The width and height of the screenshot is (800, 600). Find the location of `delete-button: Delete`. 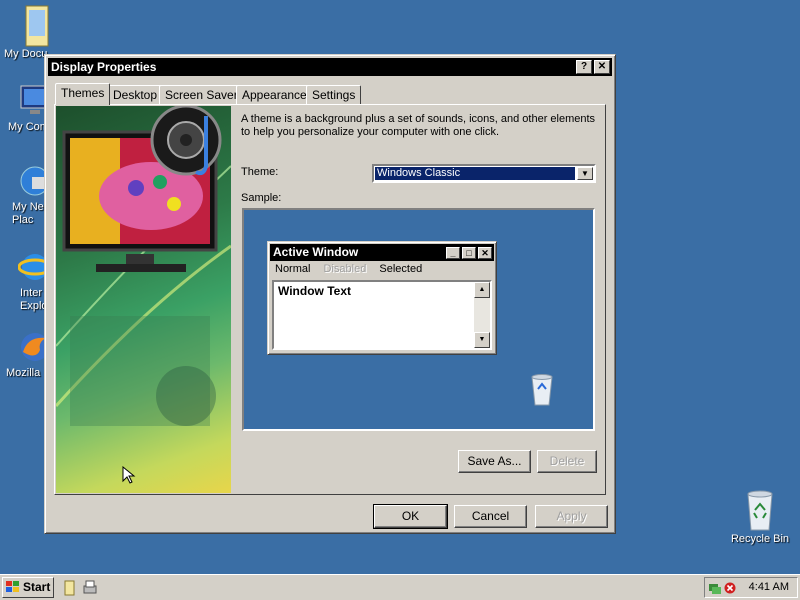

delete-button: Delete is located at coordinates (567, 461).